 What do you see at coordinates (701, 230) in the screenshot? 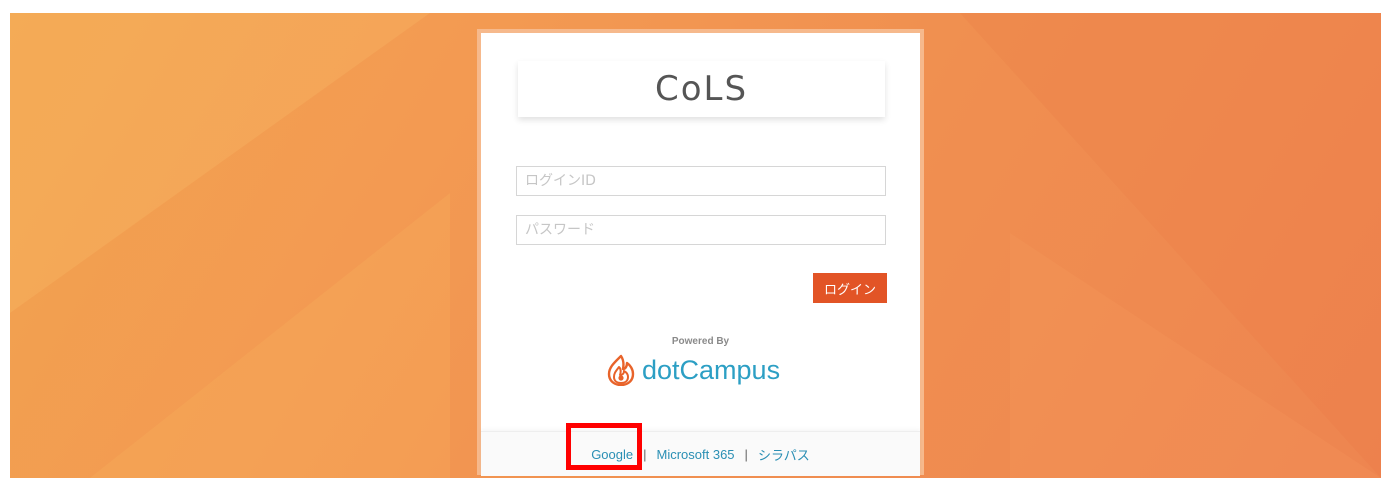
I see `password-input` at bounding box center [701, 230].